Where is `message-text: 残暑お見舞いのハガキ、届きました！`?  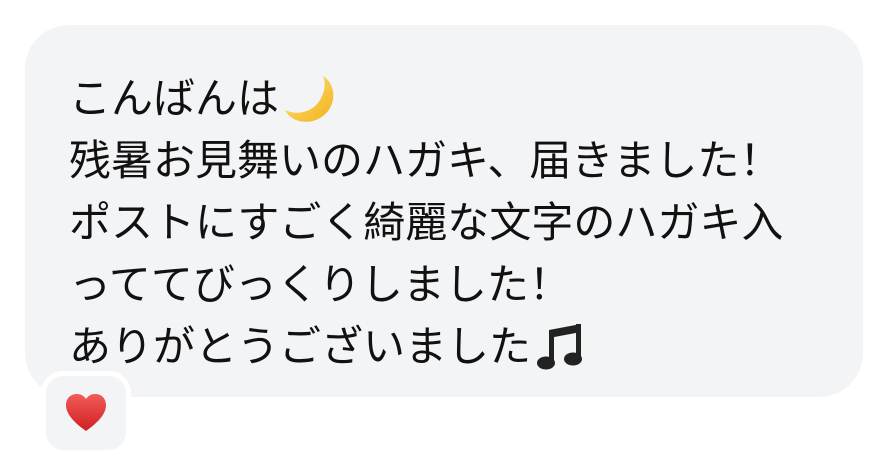 message-text: 残暑お見舞いのハガキ、届きました！ is located at coordinates (425, 160).